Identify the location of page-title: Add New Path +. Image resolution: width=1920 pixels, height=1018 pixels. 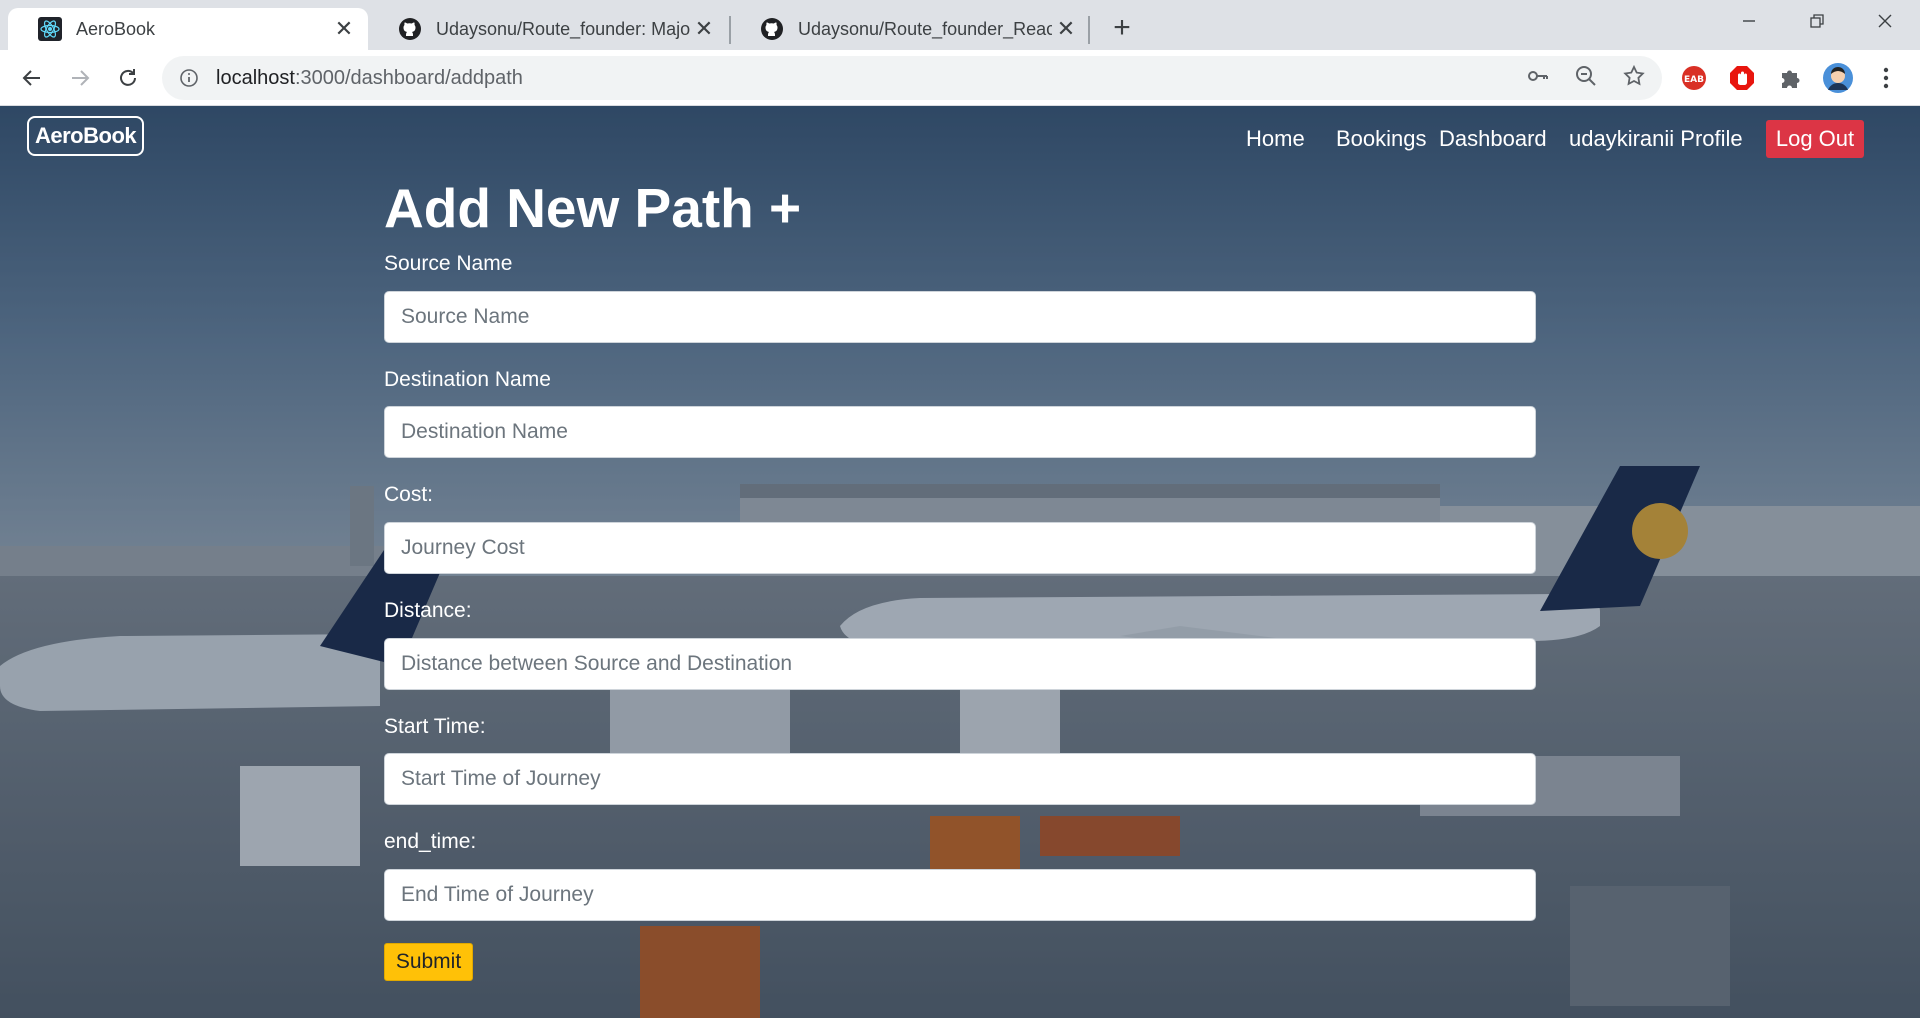
(593, 208).